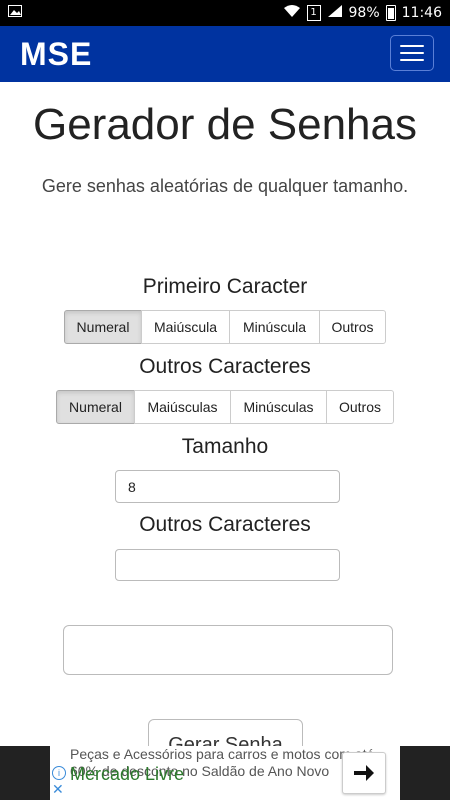 Image resolution: width=450 pixels, height=800 pixels. Describe the element at coordinates (274, 327) in the screenshot. I see `first-char-option-minuscula: Minúscula` at that location.